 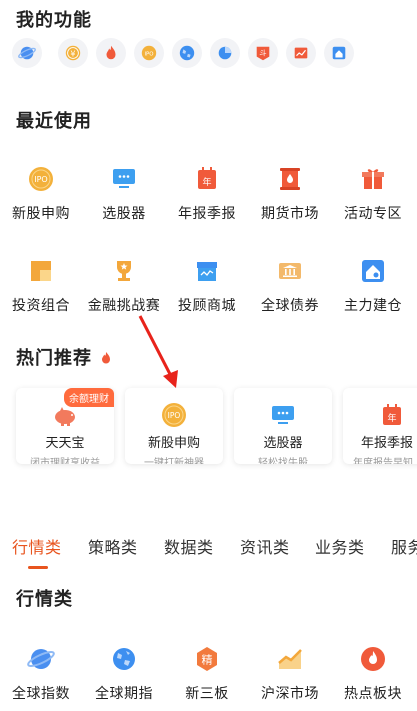 What do you see at coordinates (290, 195) in the screenshot?
I see `recent-item-futures: 期货市场` at bounding box center [290, 195].